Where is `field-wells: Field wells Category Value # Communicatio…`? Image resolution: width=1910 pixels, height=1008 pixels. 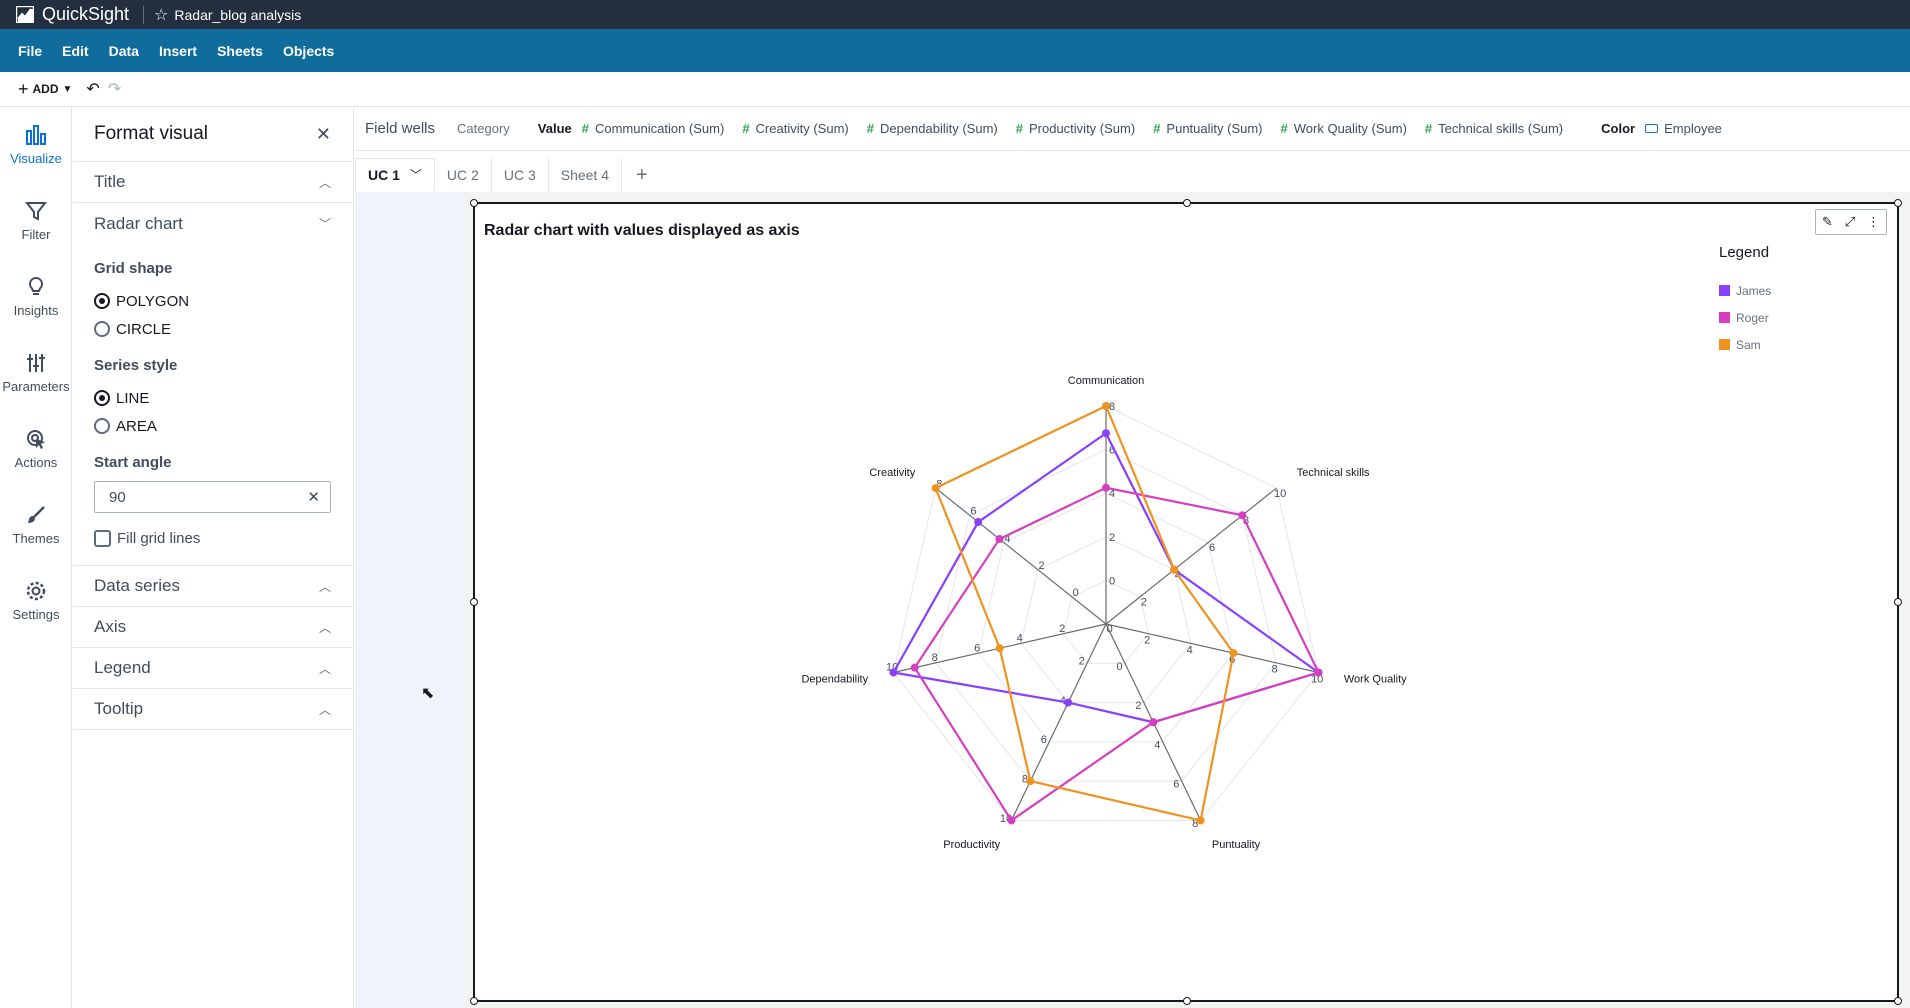 field-wells: Field wells Category Value # Communicatio… is located at coordinates (1132, 129).